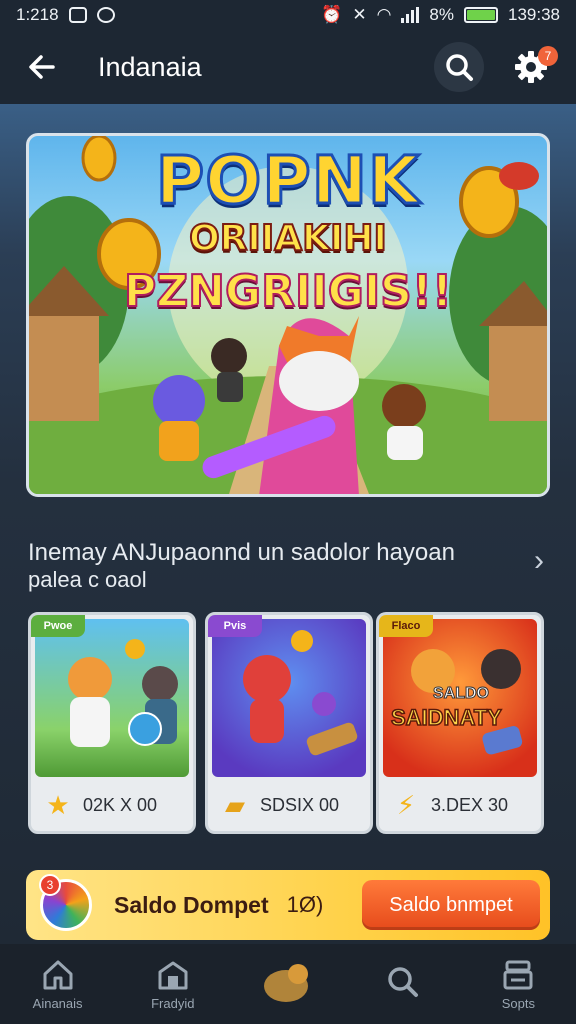 Image resolution: width=576 pixels, height=1024 pixels. I want to click on card-meta: ⚡ 3.DEX 30, so click(460, 805).